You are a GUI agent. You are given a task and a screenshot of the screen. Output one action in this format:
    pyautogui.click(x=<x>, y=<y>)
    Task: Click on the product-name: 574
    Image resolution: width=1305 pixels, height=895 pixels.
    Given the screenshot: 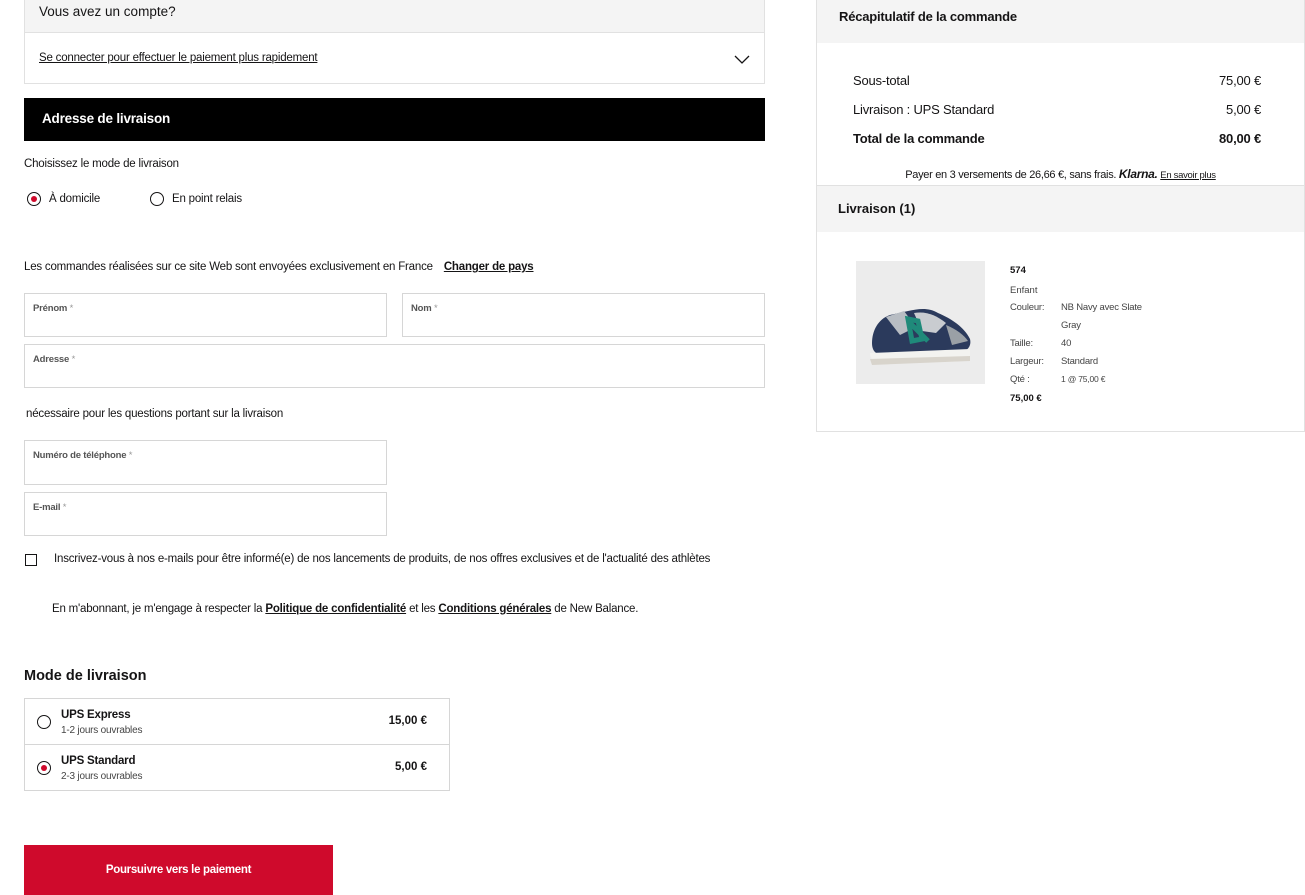 What is the action you would take?
    pyautogui.click(x=1018, y=270)
    